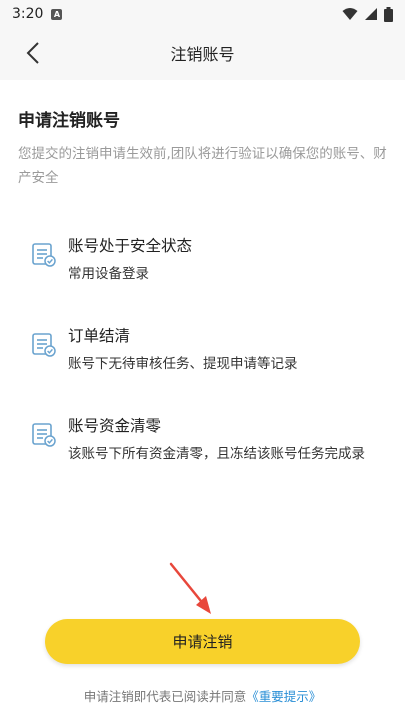 Image resolution: width=405 pixels, height=720 pixels. Describe the element at coordinates (44, 255) in the screenshot. I see `security-check-icon` at that location.